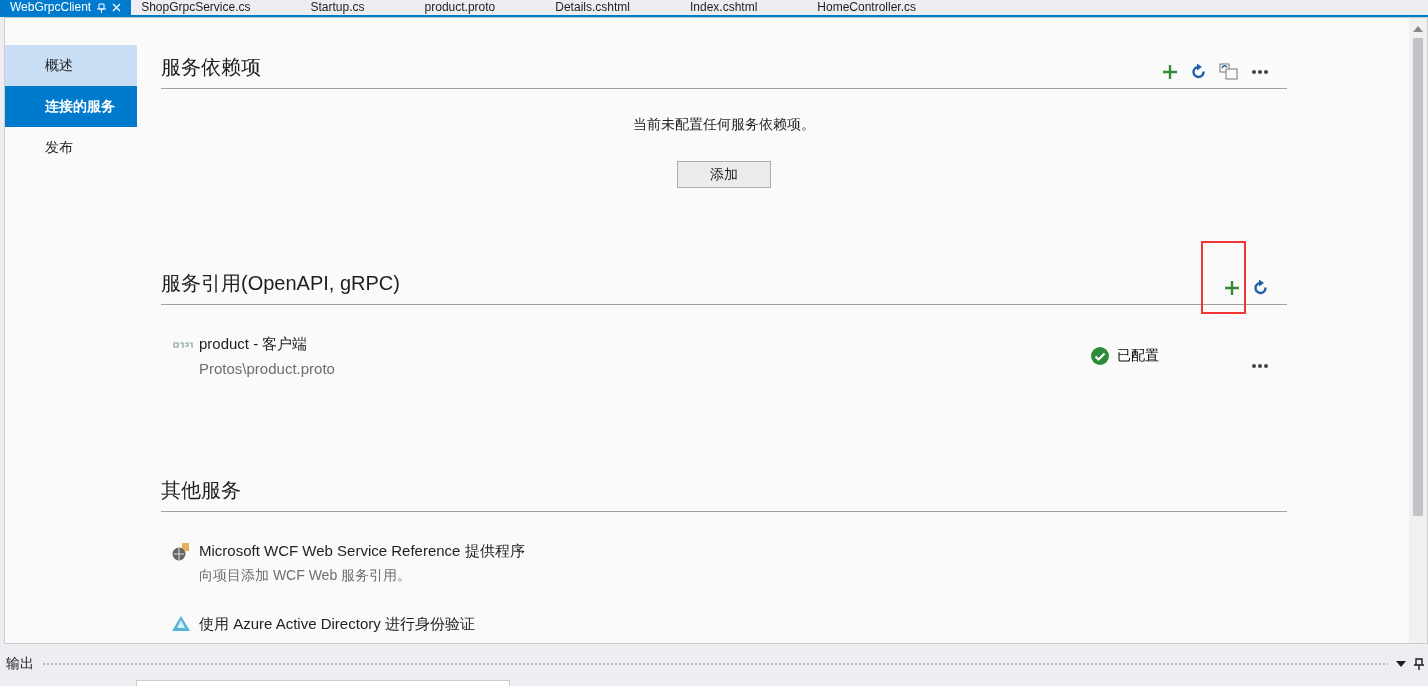 This screenshot has height=686, width=1428. What do you see at coordinates (1418, 330) in the screenshot?
I see `scrollbar` at bounding box center [1418, 330].